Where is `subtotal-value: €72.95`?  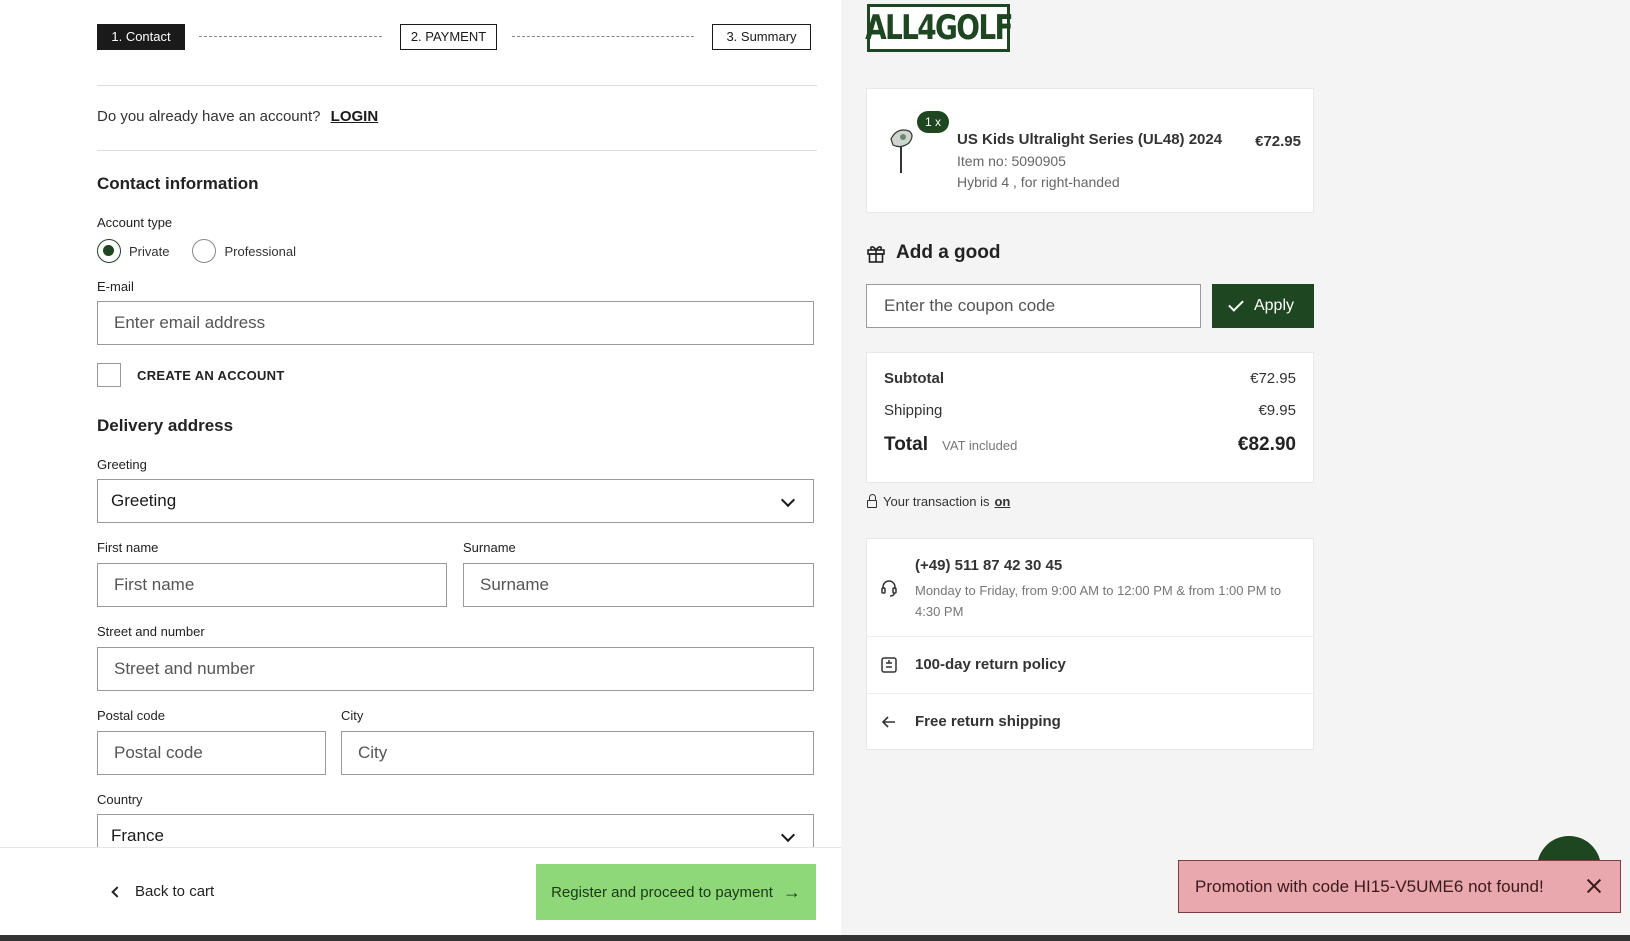 subtotal-value: €72.95 is located at coordinates (1273, 378).